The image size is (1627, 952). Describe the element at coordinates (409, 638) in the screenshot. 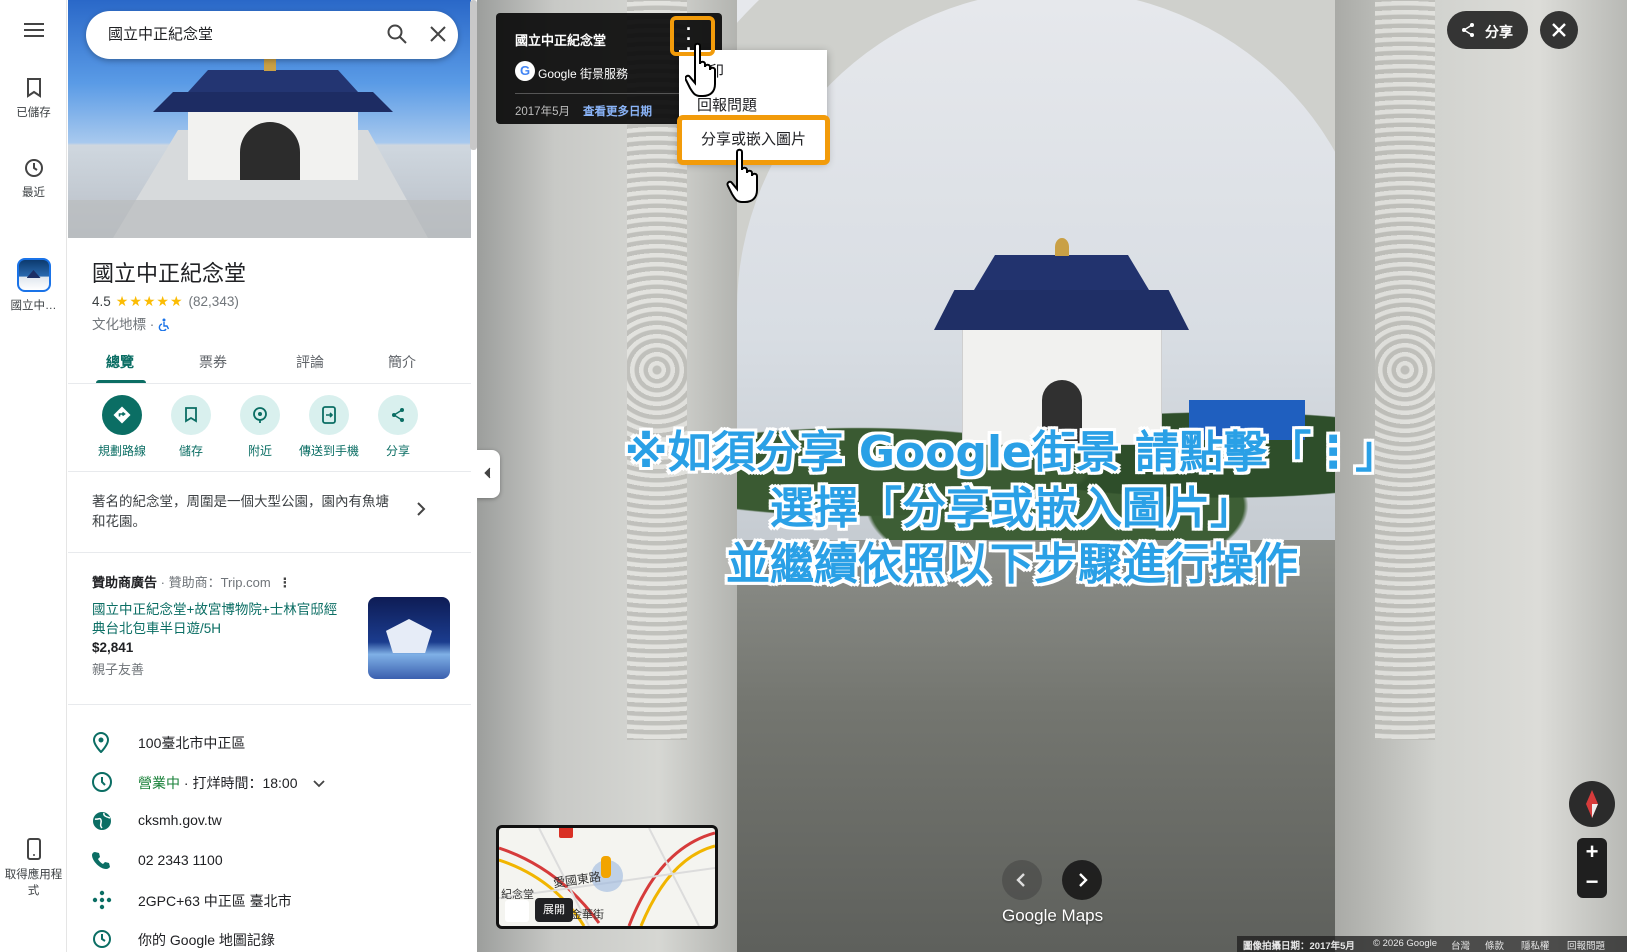

I see `sponsored-thumbnail` at that location.